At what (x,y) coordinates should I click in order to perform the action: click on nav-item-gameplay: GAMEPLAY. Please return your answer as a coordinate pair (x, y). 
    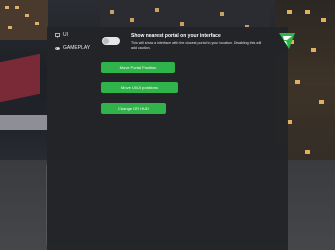
    Looking at the image, I should click on (72, 48).